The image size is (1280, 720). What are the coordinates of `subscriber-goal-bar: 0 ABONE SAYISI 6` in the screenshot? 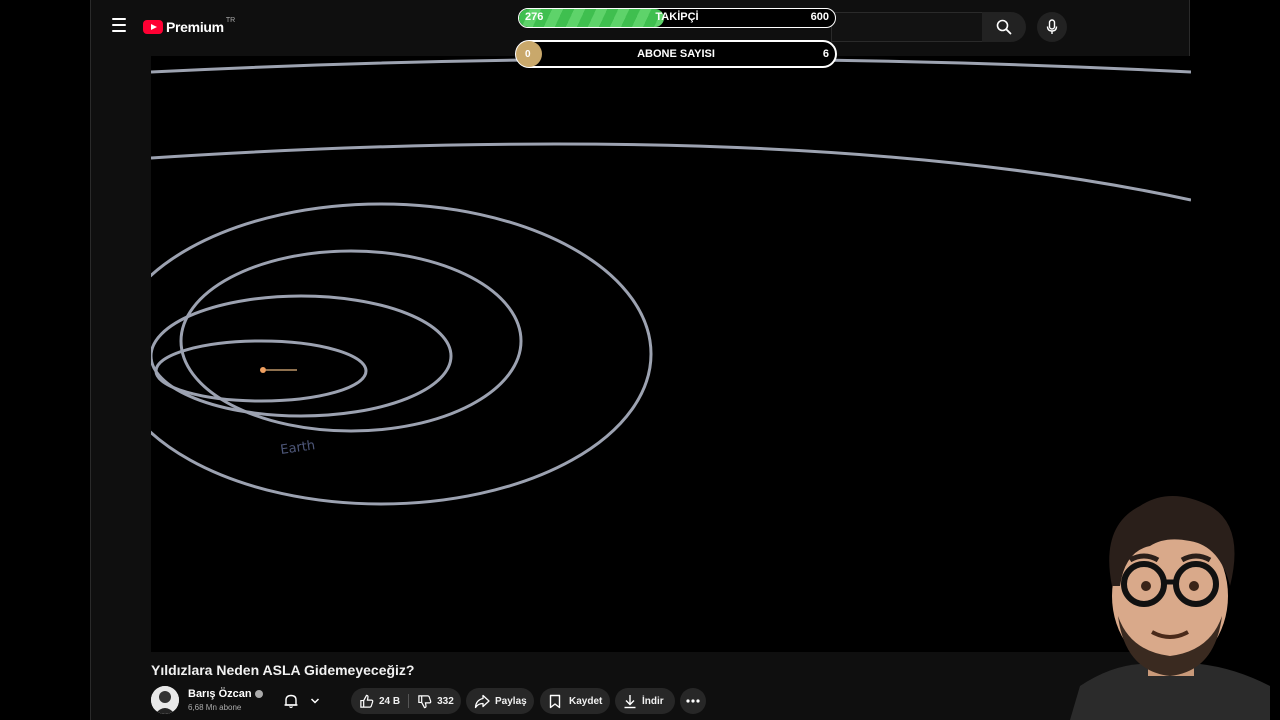 It's located at (676, 54).